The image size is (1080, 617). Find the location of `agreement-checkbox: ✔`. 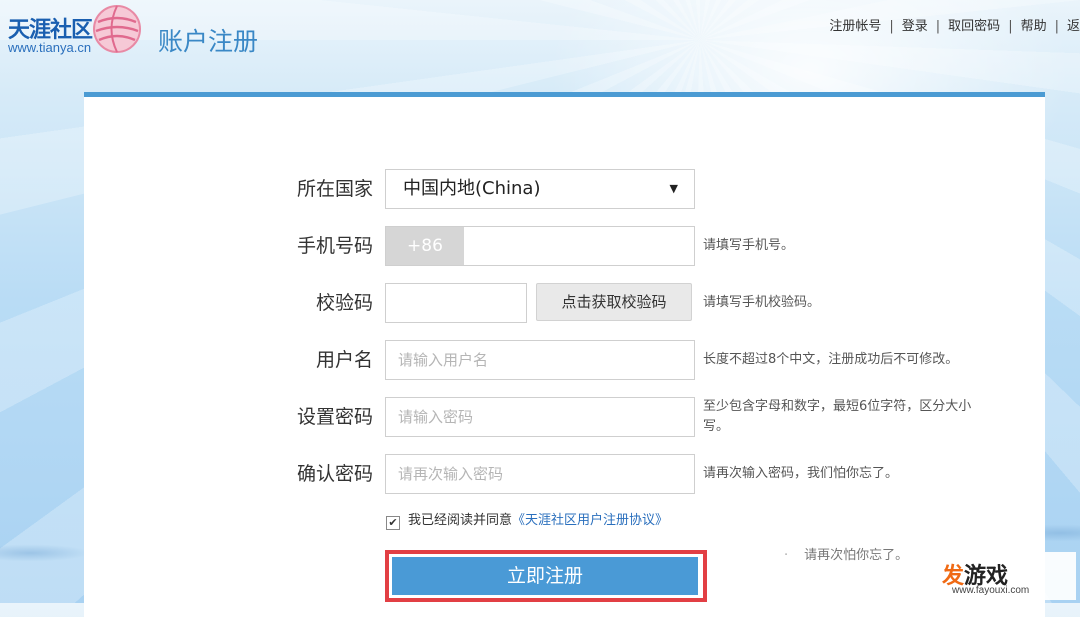

agreement-checkbox: ✔ is located at coordinates (393, 523).